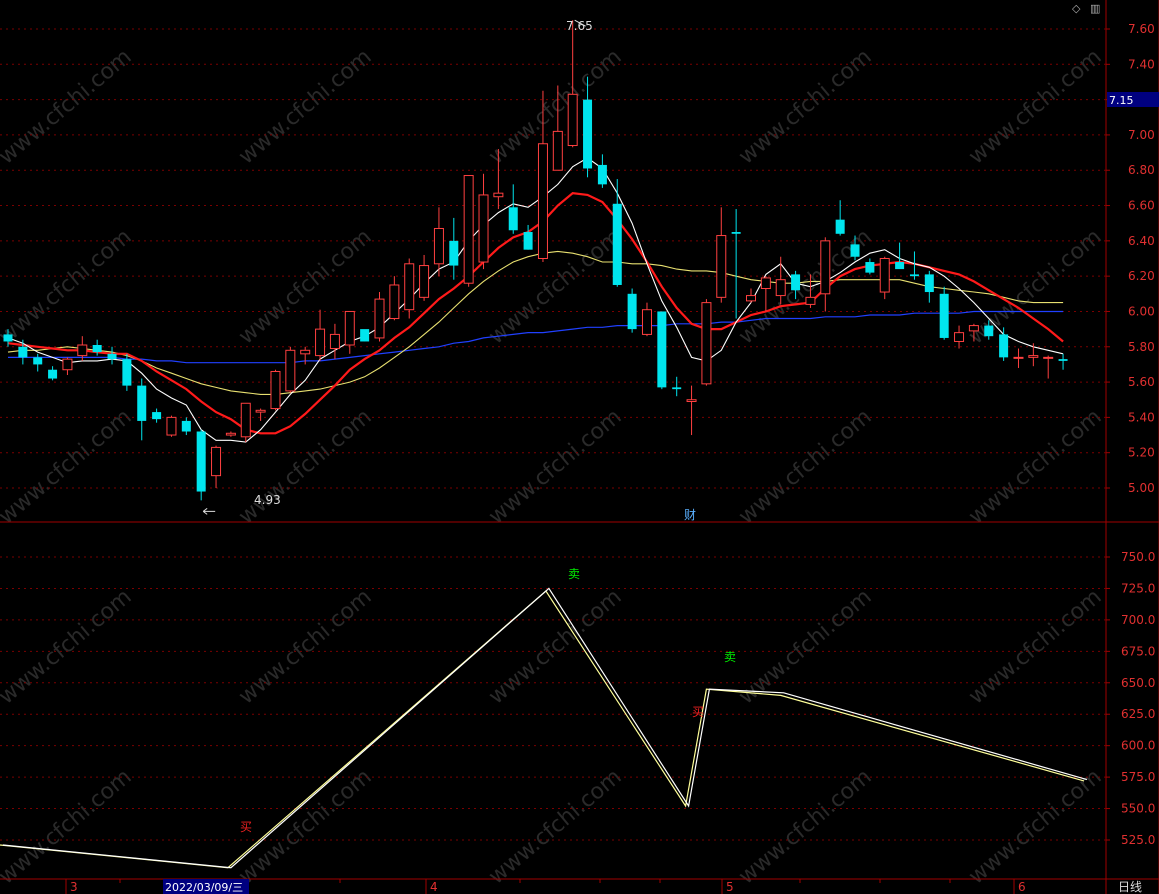  Describe the element at coordinates (690, 515) in the screenshot. I see `event-marker: 财` at that location.